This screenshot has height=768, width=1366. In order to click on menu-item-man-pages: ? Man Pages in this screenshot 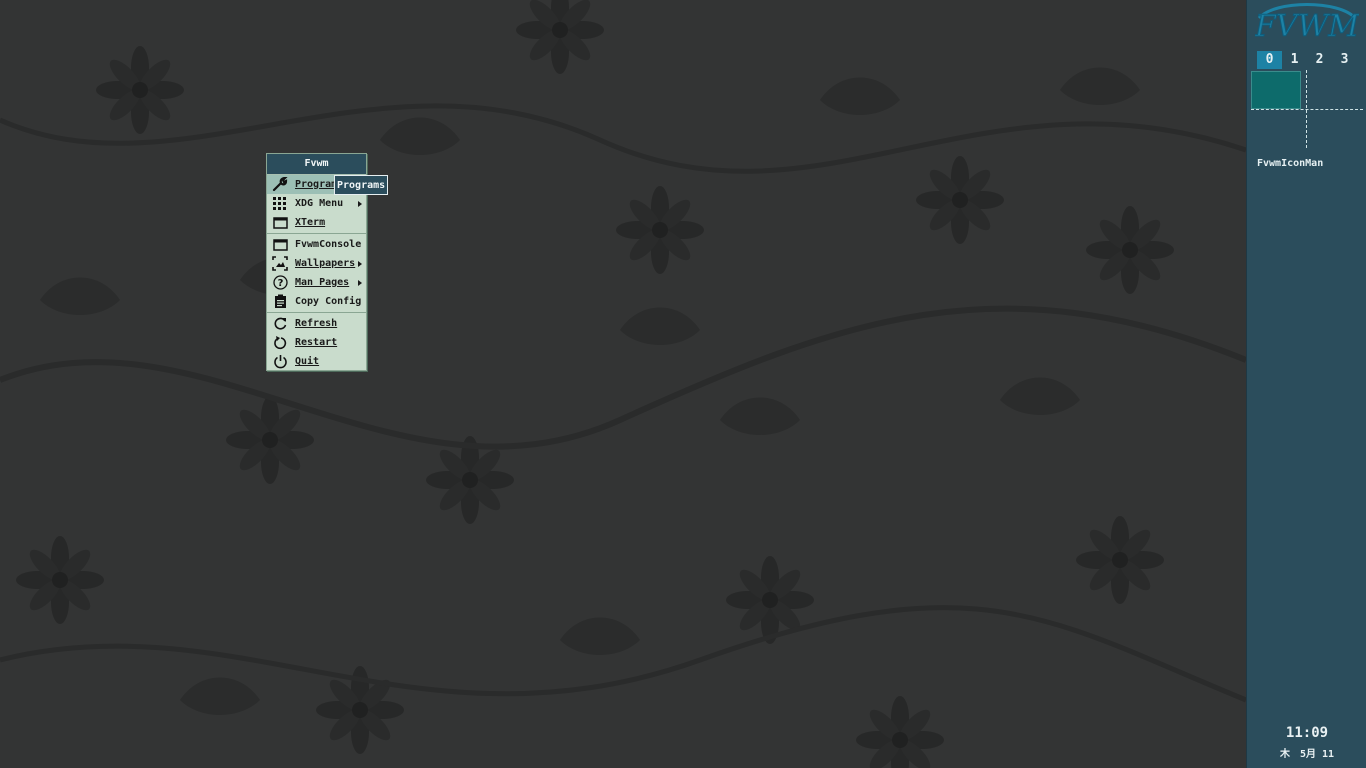, I will do `click(316, 282)`.